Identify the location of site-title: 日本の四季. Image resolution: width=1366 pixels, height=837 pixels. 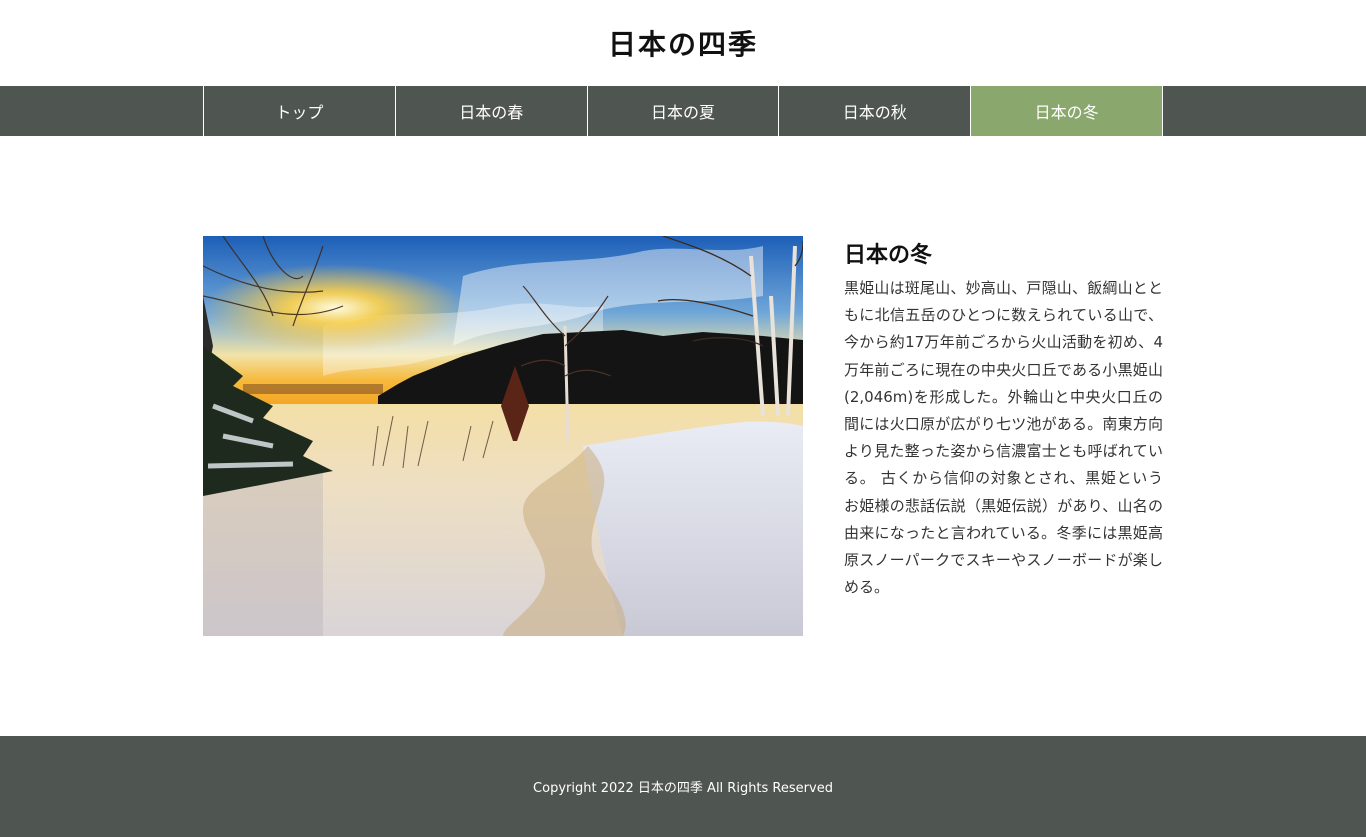
(682, 44).